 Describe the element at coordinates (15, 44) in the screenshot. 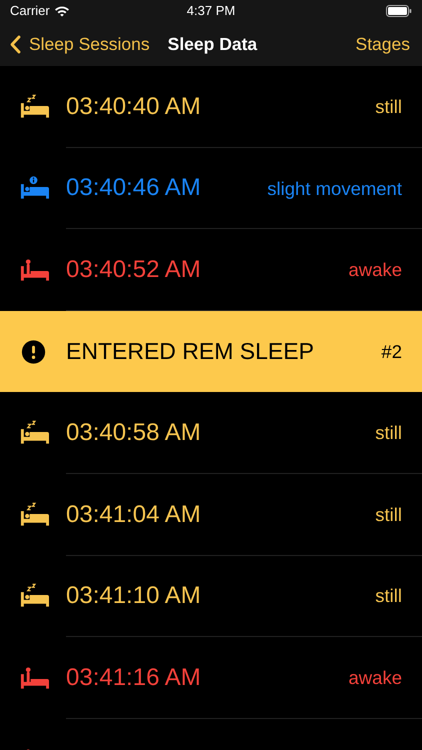

I see `chevron-left-icon` at that location.